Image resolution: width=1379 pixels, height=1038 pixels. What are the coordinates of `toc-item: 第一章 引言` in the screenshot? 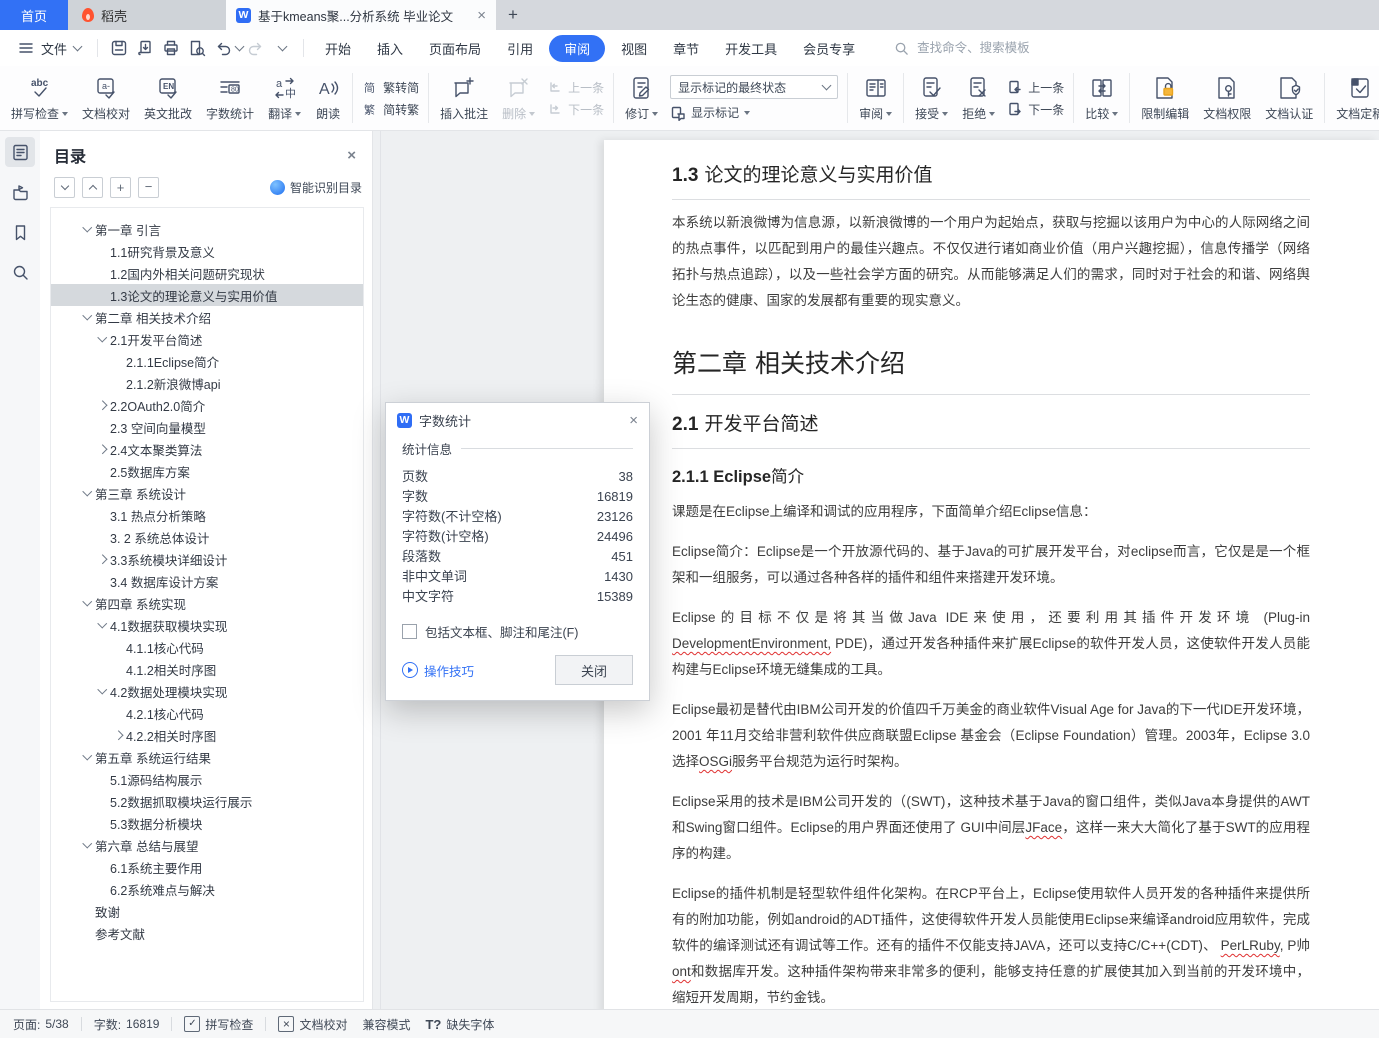 It's located at (207, 229).